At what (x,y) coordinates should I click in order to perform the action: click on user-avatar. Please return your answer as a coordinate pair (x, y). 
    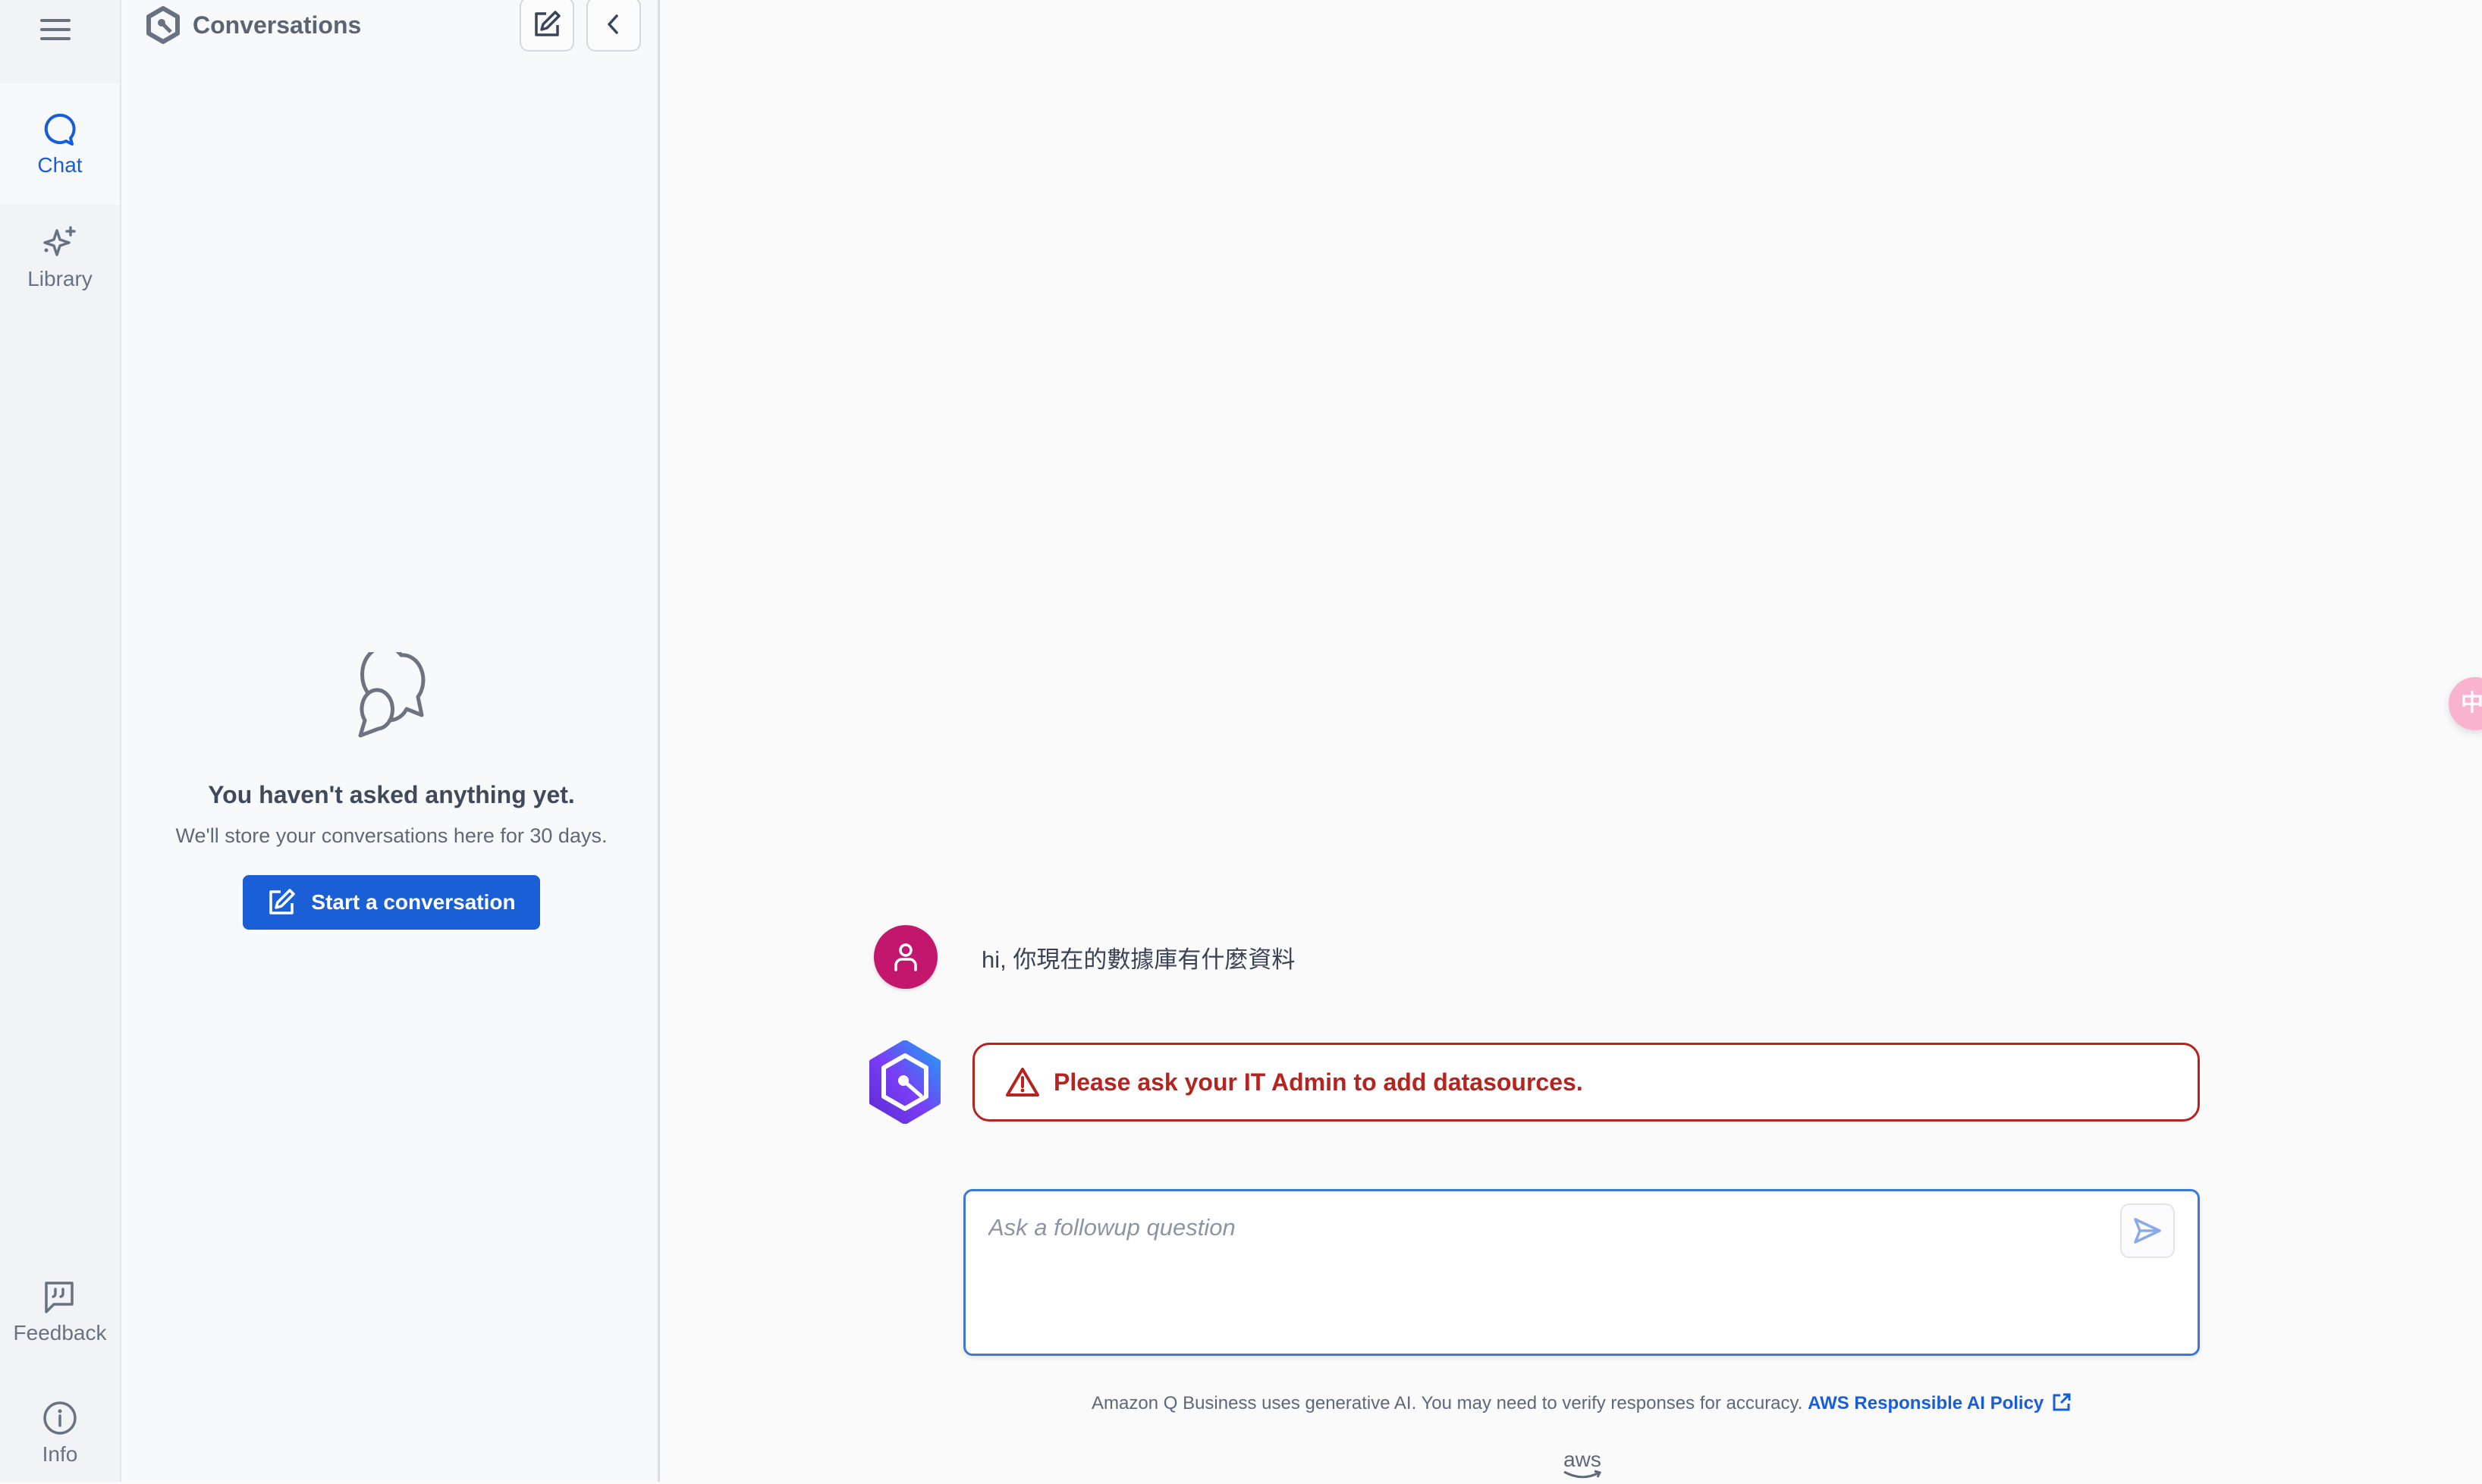
    Looking at the image, I should click on (906, 957).